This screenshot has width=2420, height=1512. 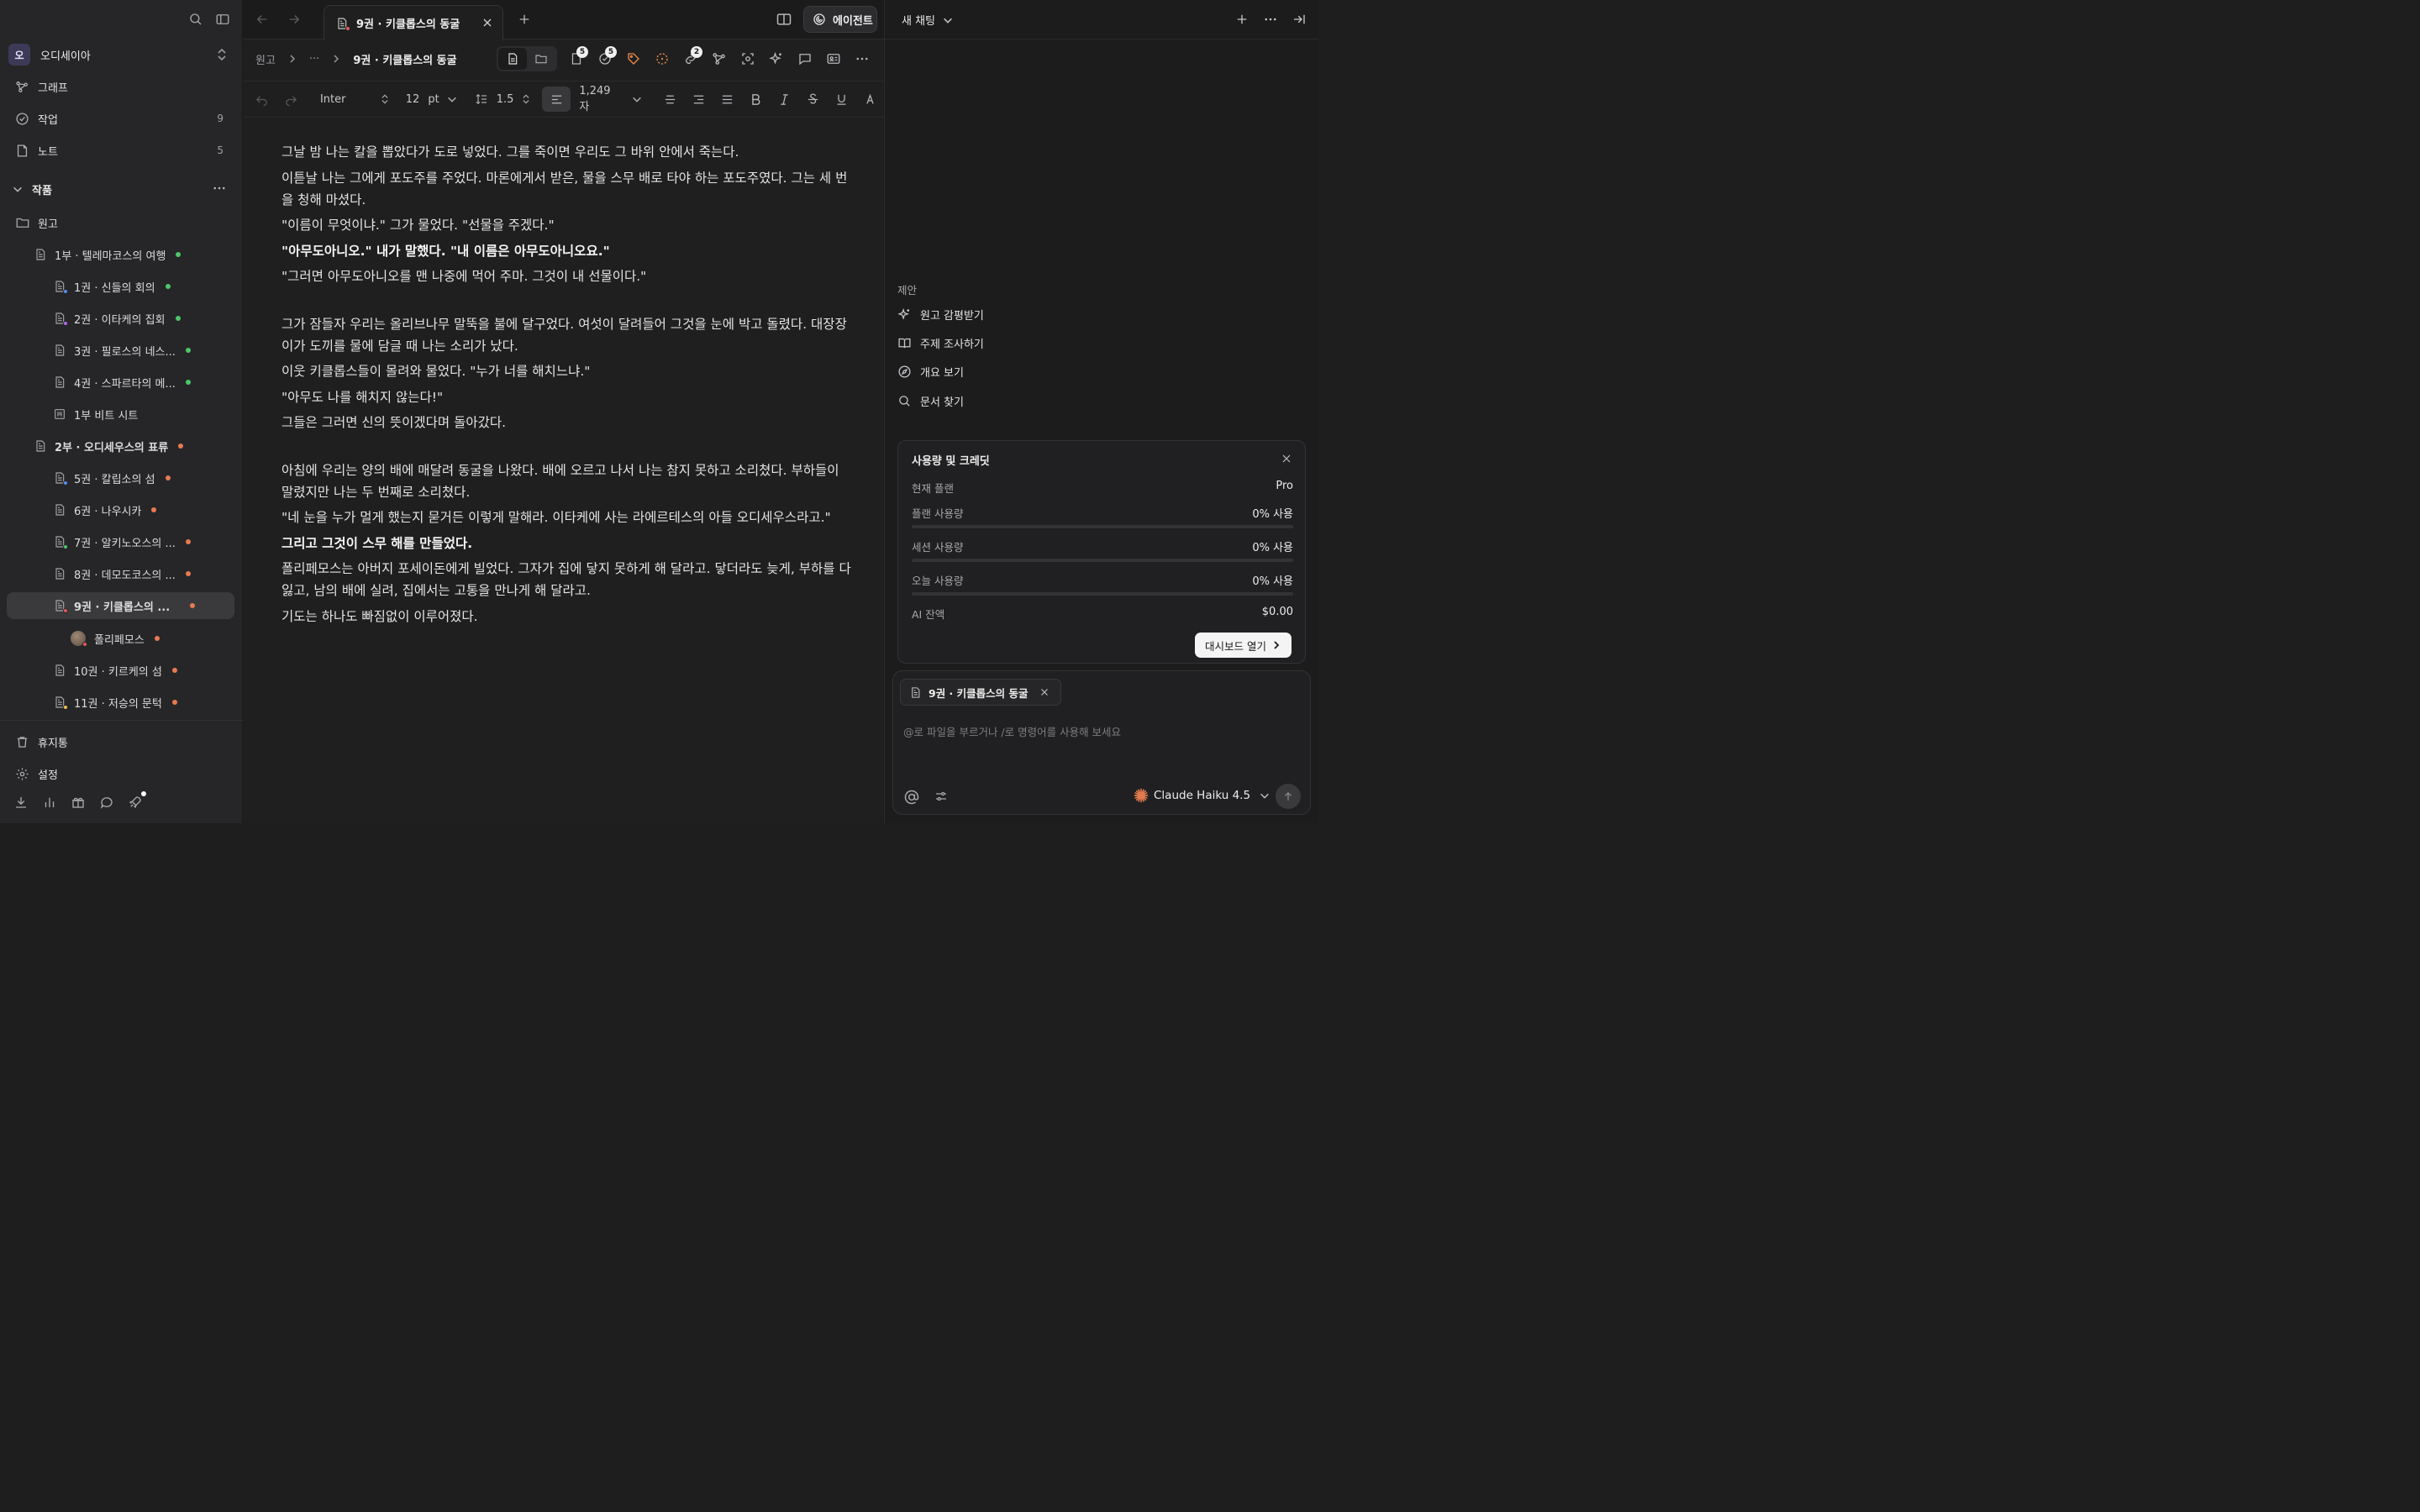 I want to click on line-height-icon, so click(x=481, y=99).